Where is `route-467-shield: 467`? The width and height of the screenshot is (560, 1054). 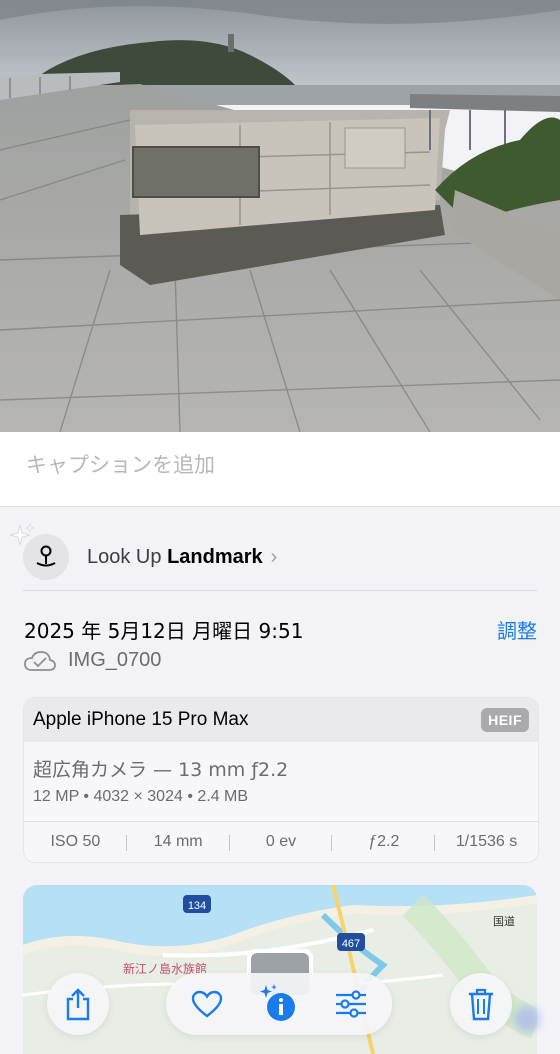 route-467-shield: 467 is located at coordinates (351, 942).